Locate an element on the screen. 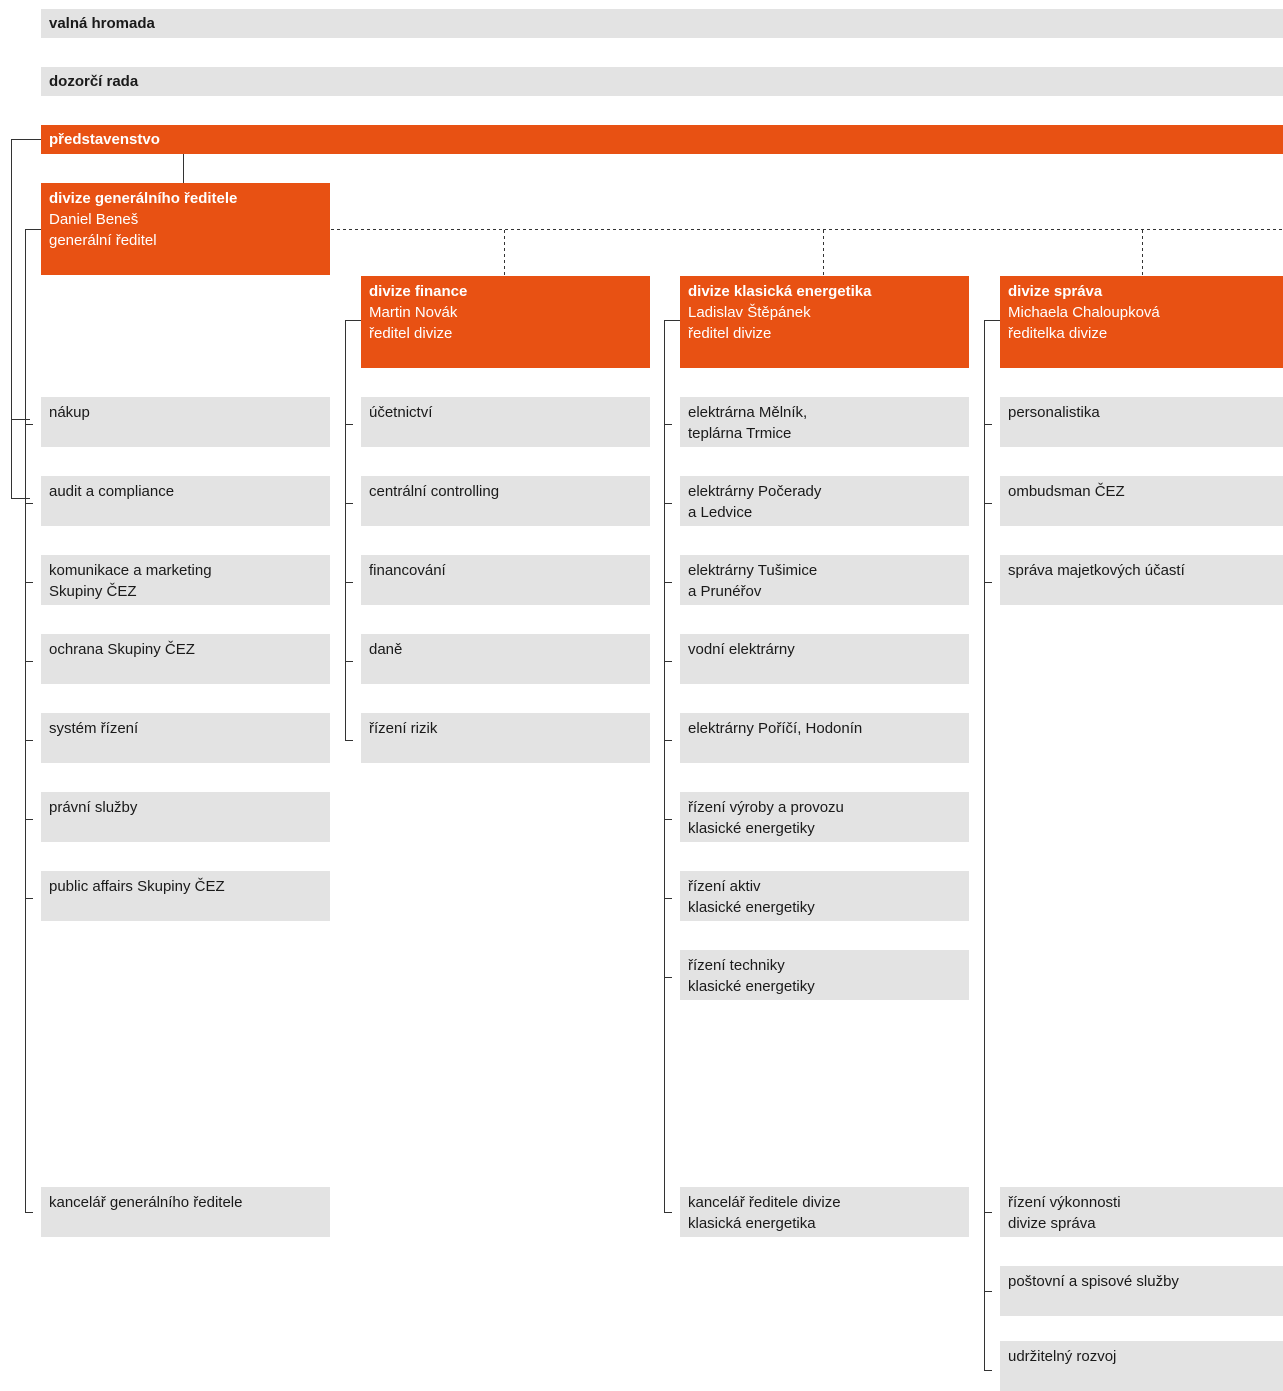 Image resolution: width=1283 pixels, height=1391 pixels. division-person: Ladislav Štěpánek is located at coordinates (749, 312).